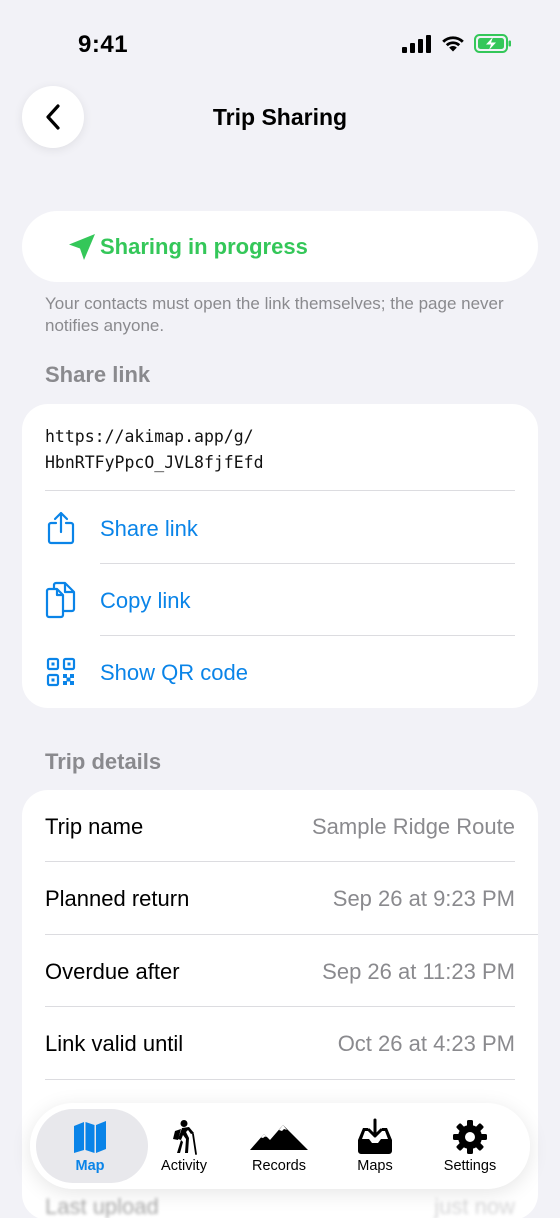 This screenshot has height=1218, width=560. I want to click on gear-icon, so click(470, 1137).